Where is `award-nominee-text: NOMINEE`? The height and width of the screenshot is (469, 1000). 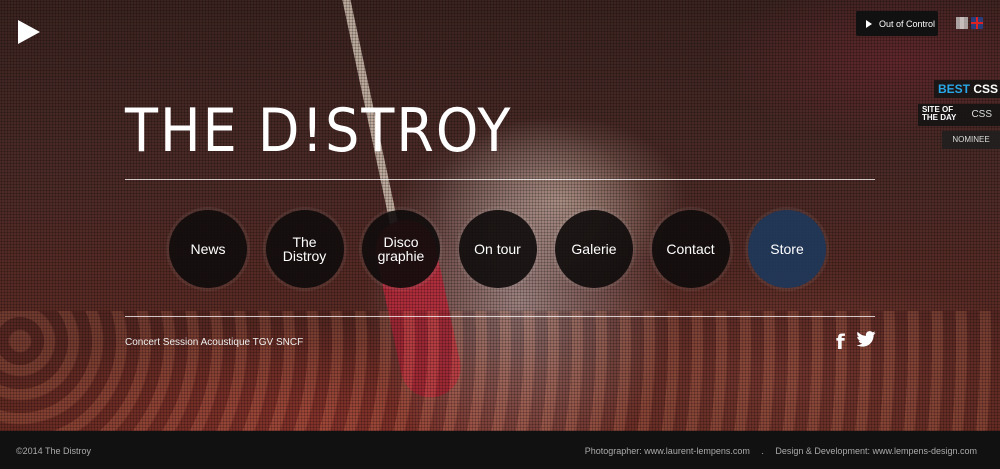
award-nominee-text: NOMINEE is located at coordinates (971, 139).